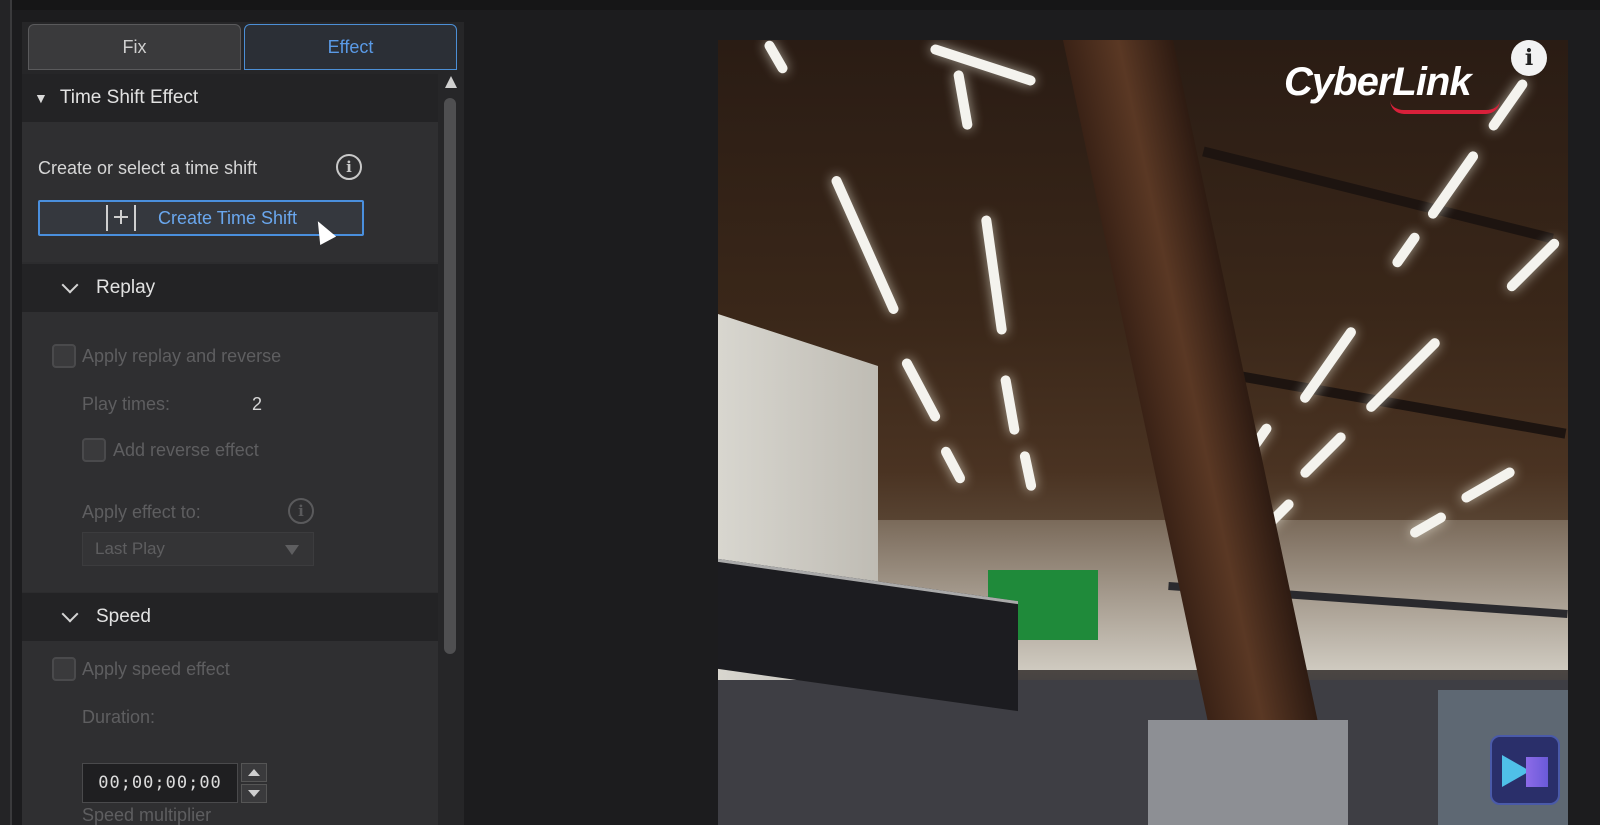  I want to click on tab-bar: Fix Effect, so click(243, 47).